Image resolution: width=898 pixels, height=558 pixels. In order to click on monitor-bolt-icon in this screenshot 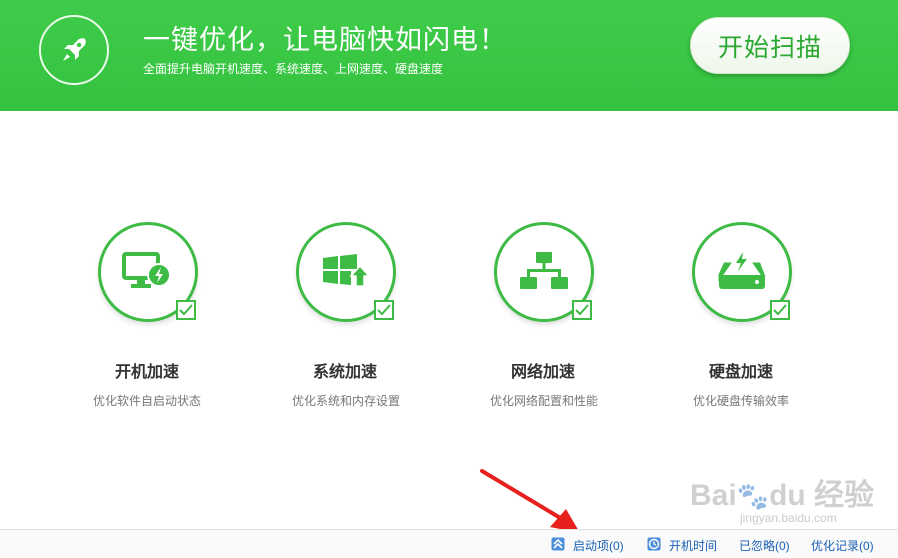, I will do `click(146, 270)`.